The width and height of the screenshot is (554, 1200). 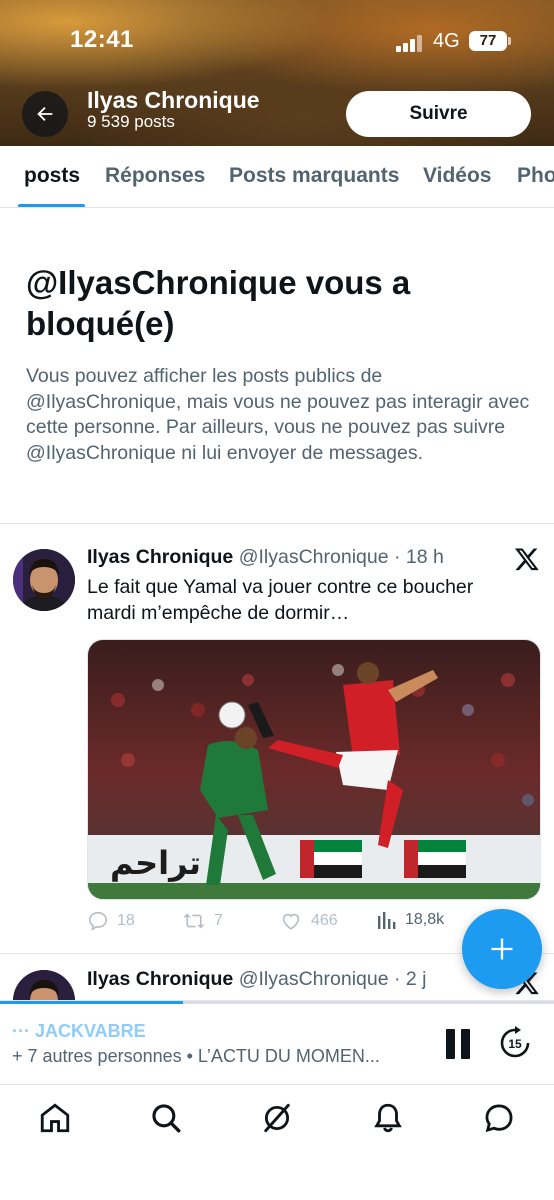 I want to click on skip-forward-15-icon: 15, so click(x=515, y=1043).